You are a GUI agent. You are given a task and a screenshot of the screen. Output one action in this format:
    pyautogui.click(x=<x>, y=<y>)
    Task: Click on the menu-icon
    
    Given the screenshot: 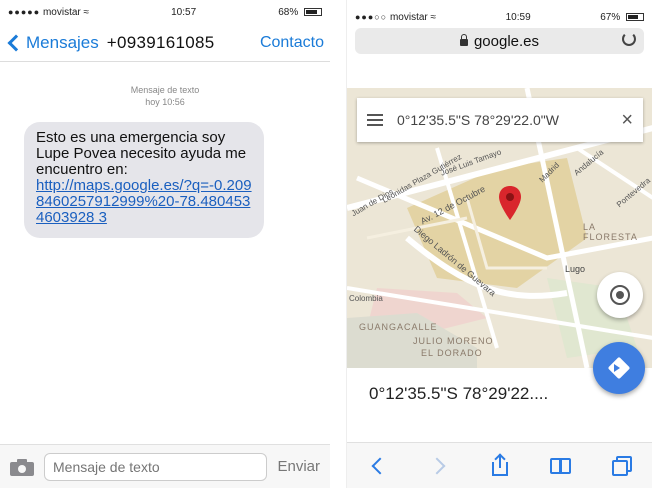 What is the action you would take?
    pyautogui.click(x=375, y=120)
    